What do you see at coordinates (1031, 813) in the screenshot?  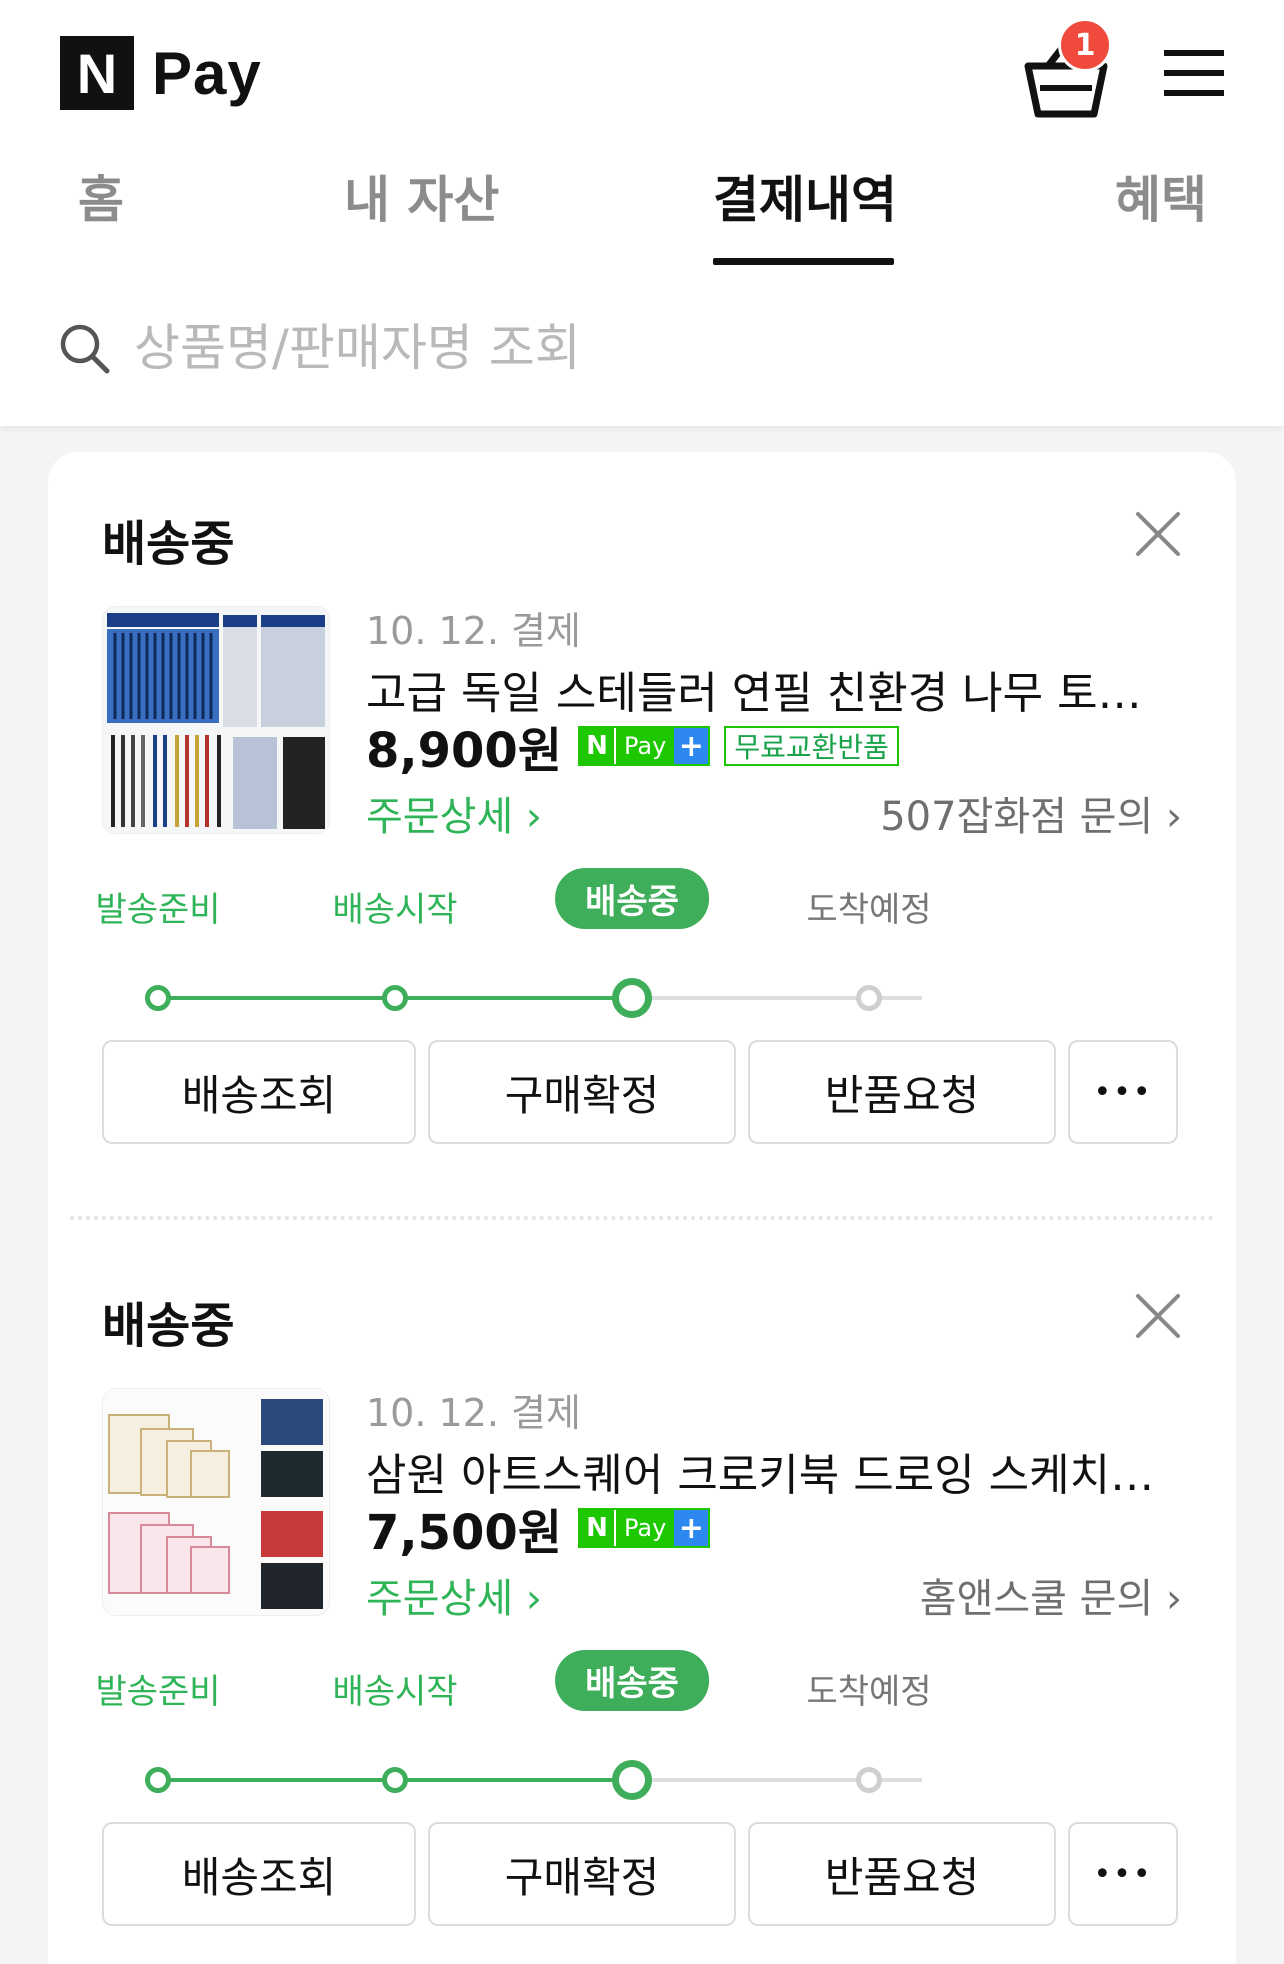 I see `seller-inquiry-link: 507잡화점 문의 ›` at bounding box center [1031, 813].